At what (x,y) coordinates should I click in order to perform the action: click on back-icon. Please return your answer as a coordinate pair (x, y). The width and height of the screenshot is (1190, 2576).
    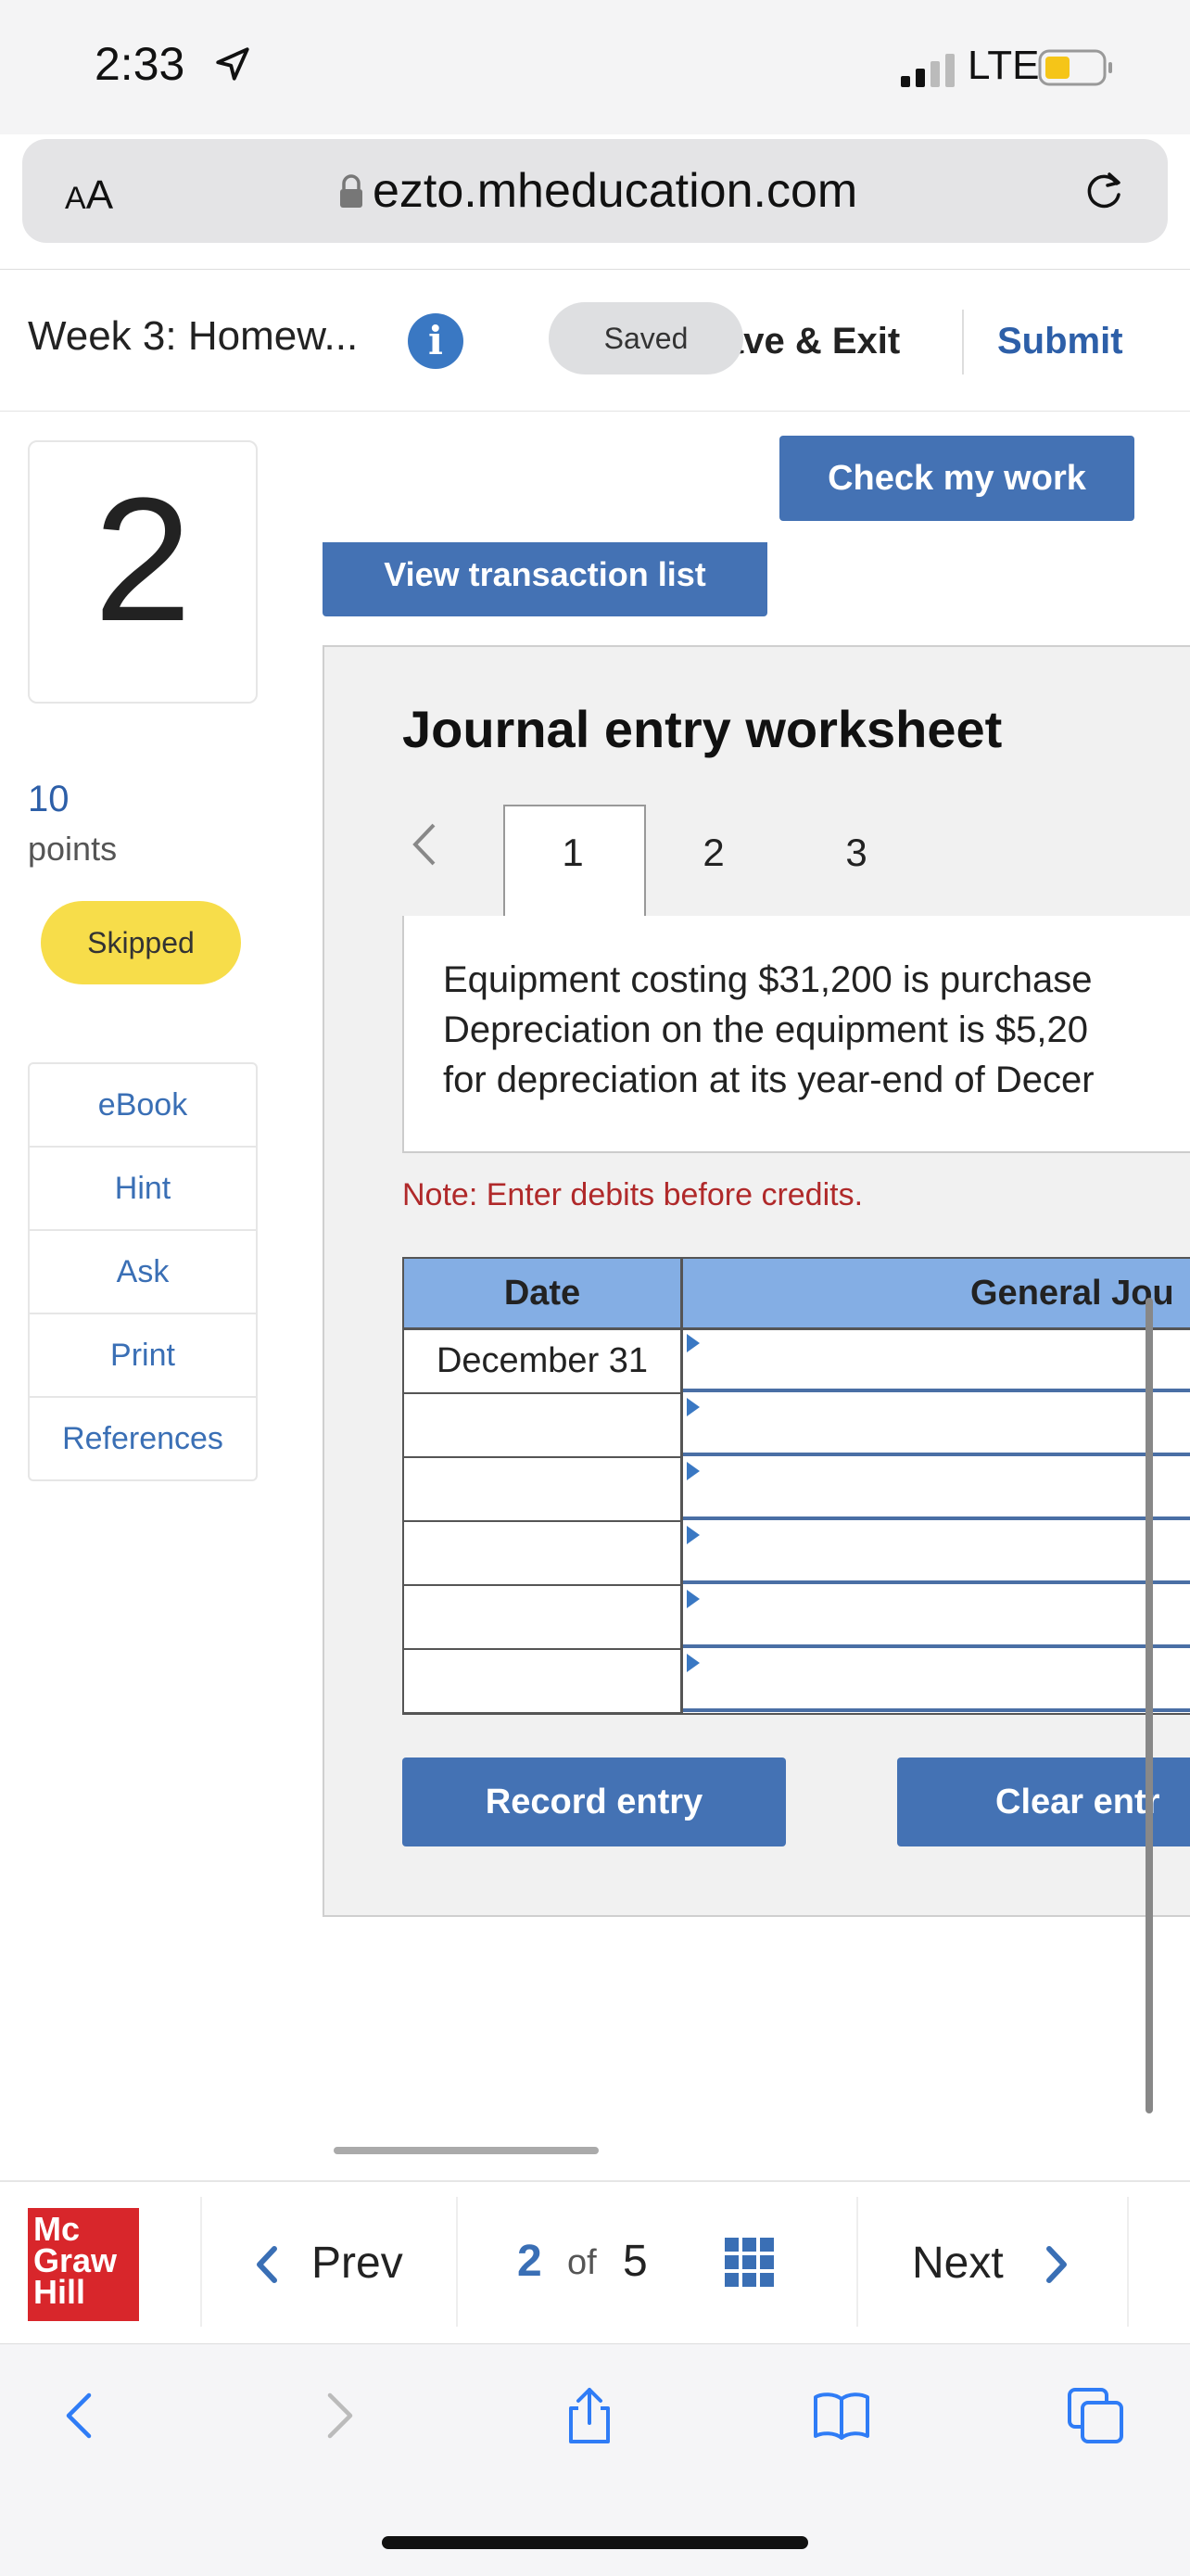
    Looking at the image, I should click on (81, 2415).